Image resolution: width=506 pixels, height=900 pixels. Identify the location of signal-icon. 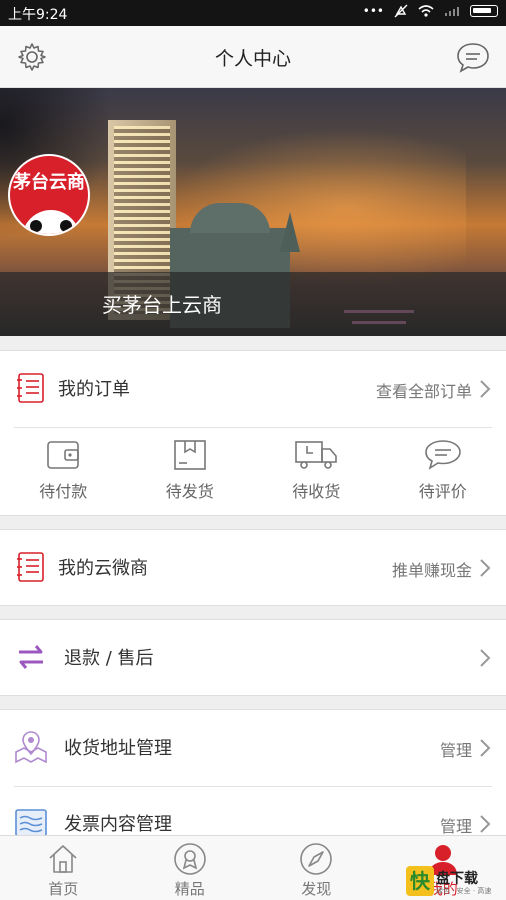
(452, 11).